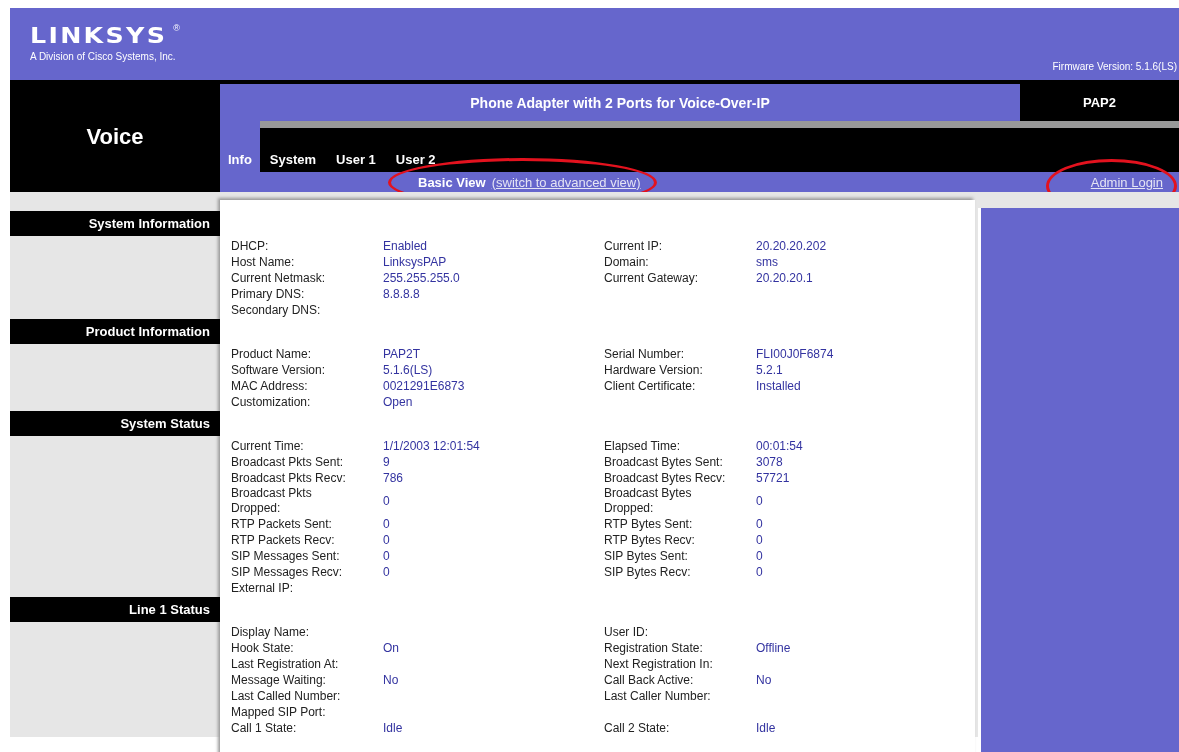 This screenshot has height=752, width=1179. What do you see at coordinates (658, 696) in the screenshot?
I see `field-label: Last Caller Number:` at bounding box center [658, 696].